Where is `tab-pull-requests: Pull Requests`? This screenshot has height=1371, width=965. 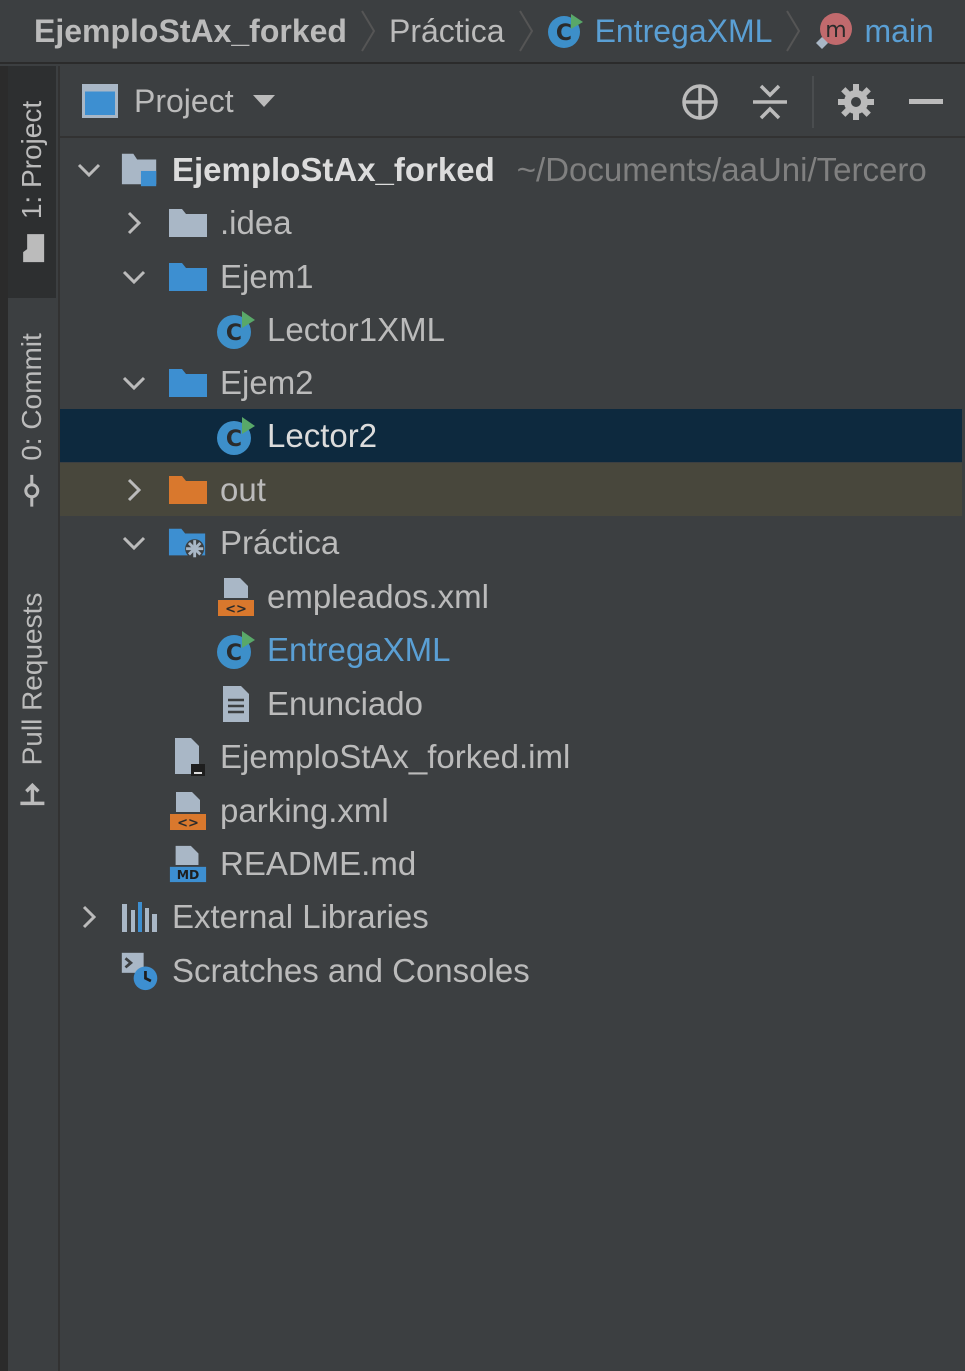 tab-pull-requests: Pull Requests is located at coordinates (32, 700).